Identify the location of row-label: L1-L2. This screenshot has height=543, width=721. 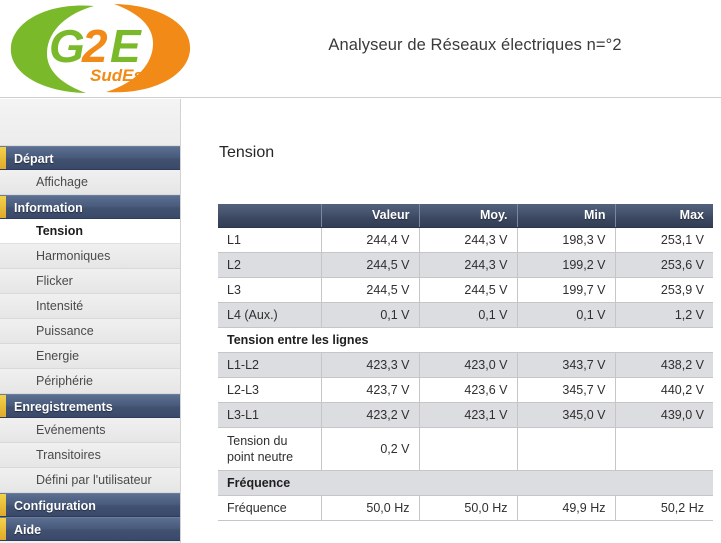
(270, 365).